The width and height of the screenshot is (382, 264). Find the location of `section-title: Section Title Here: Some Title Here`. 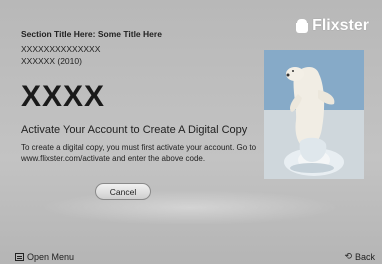

section-title: Section Title Here: Some Title Here is located at coordinates (91, 34).